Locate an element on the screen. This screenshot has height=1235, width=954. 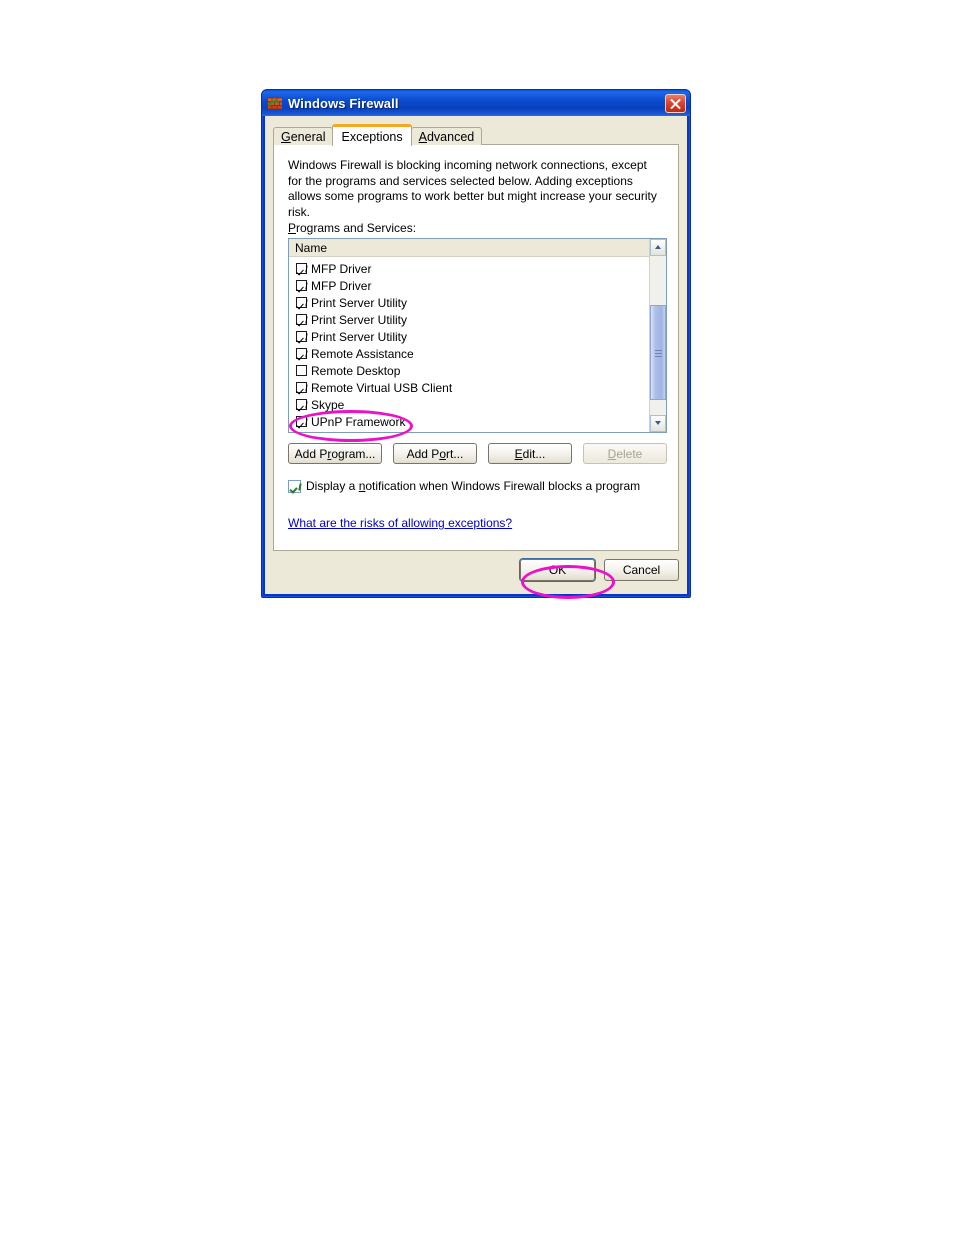
scroll-down-icon is located at coordinates (658, 423).